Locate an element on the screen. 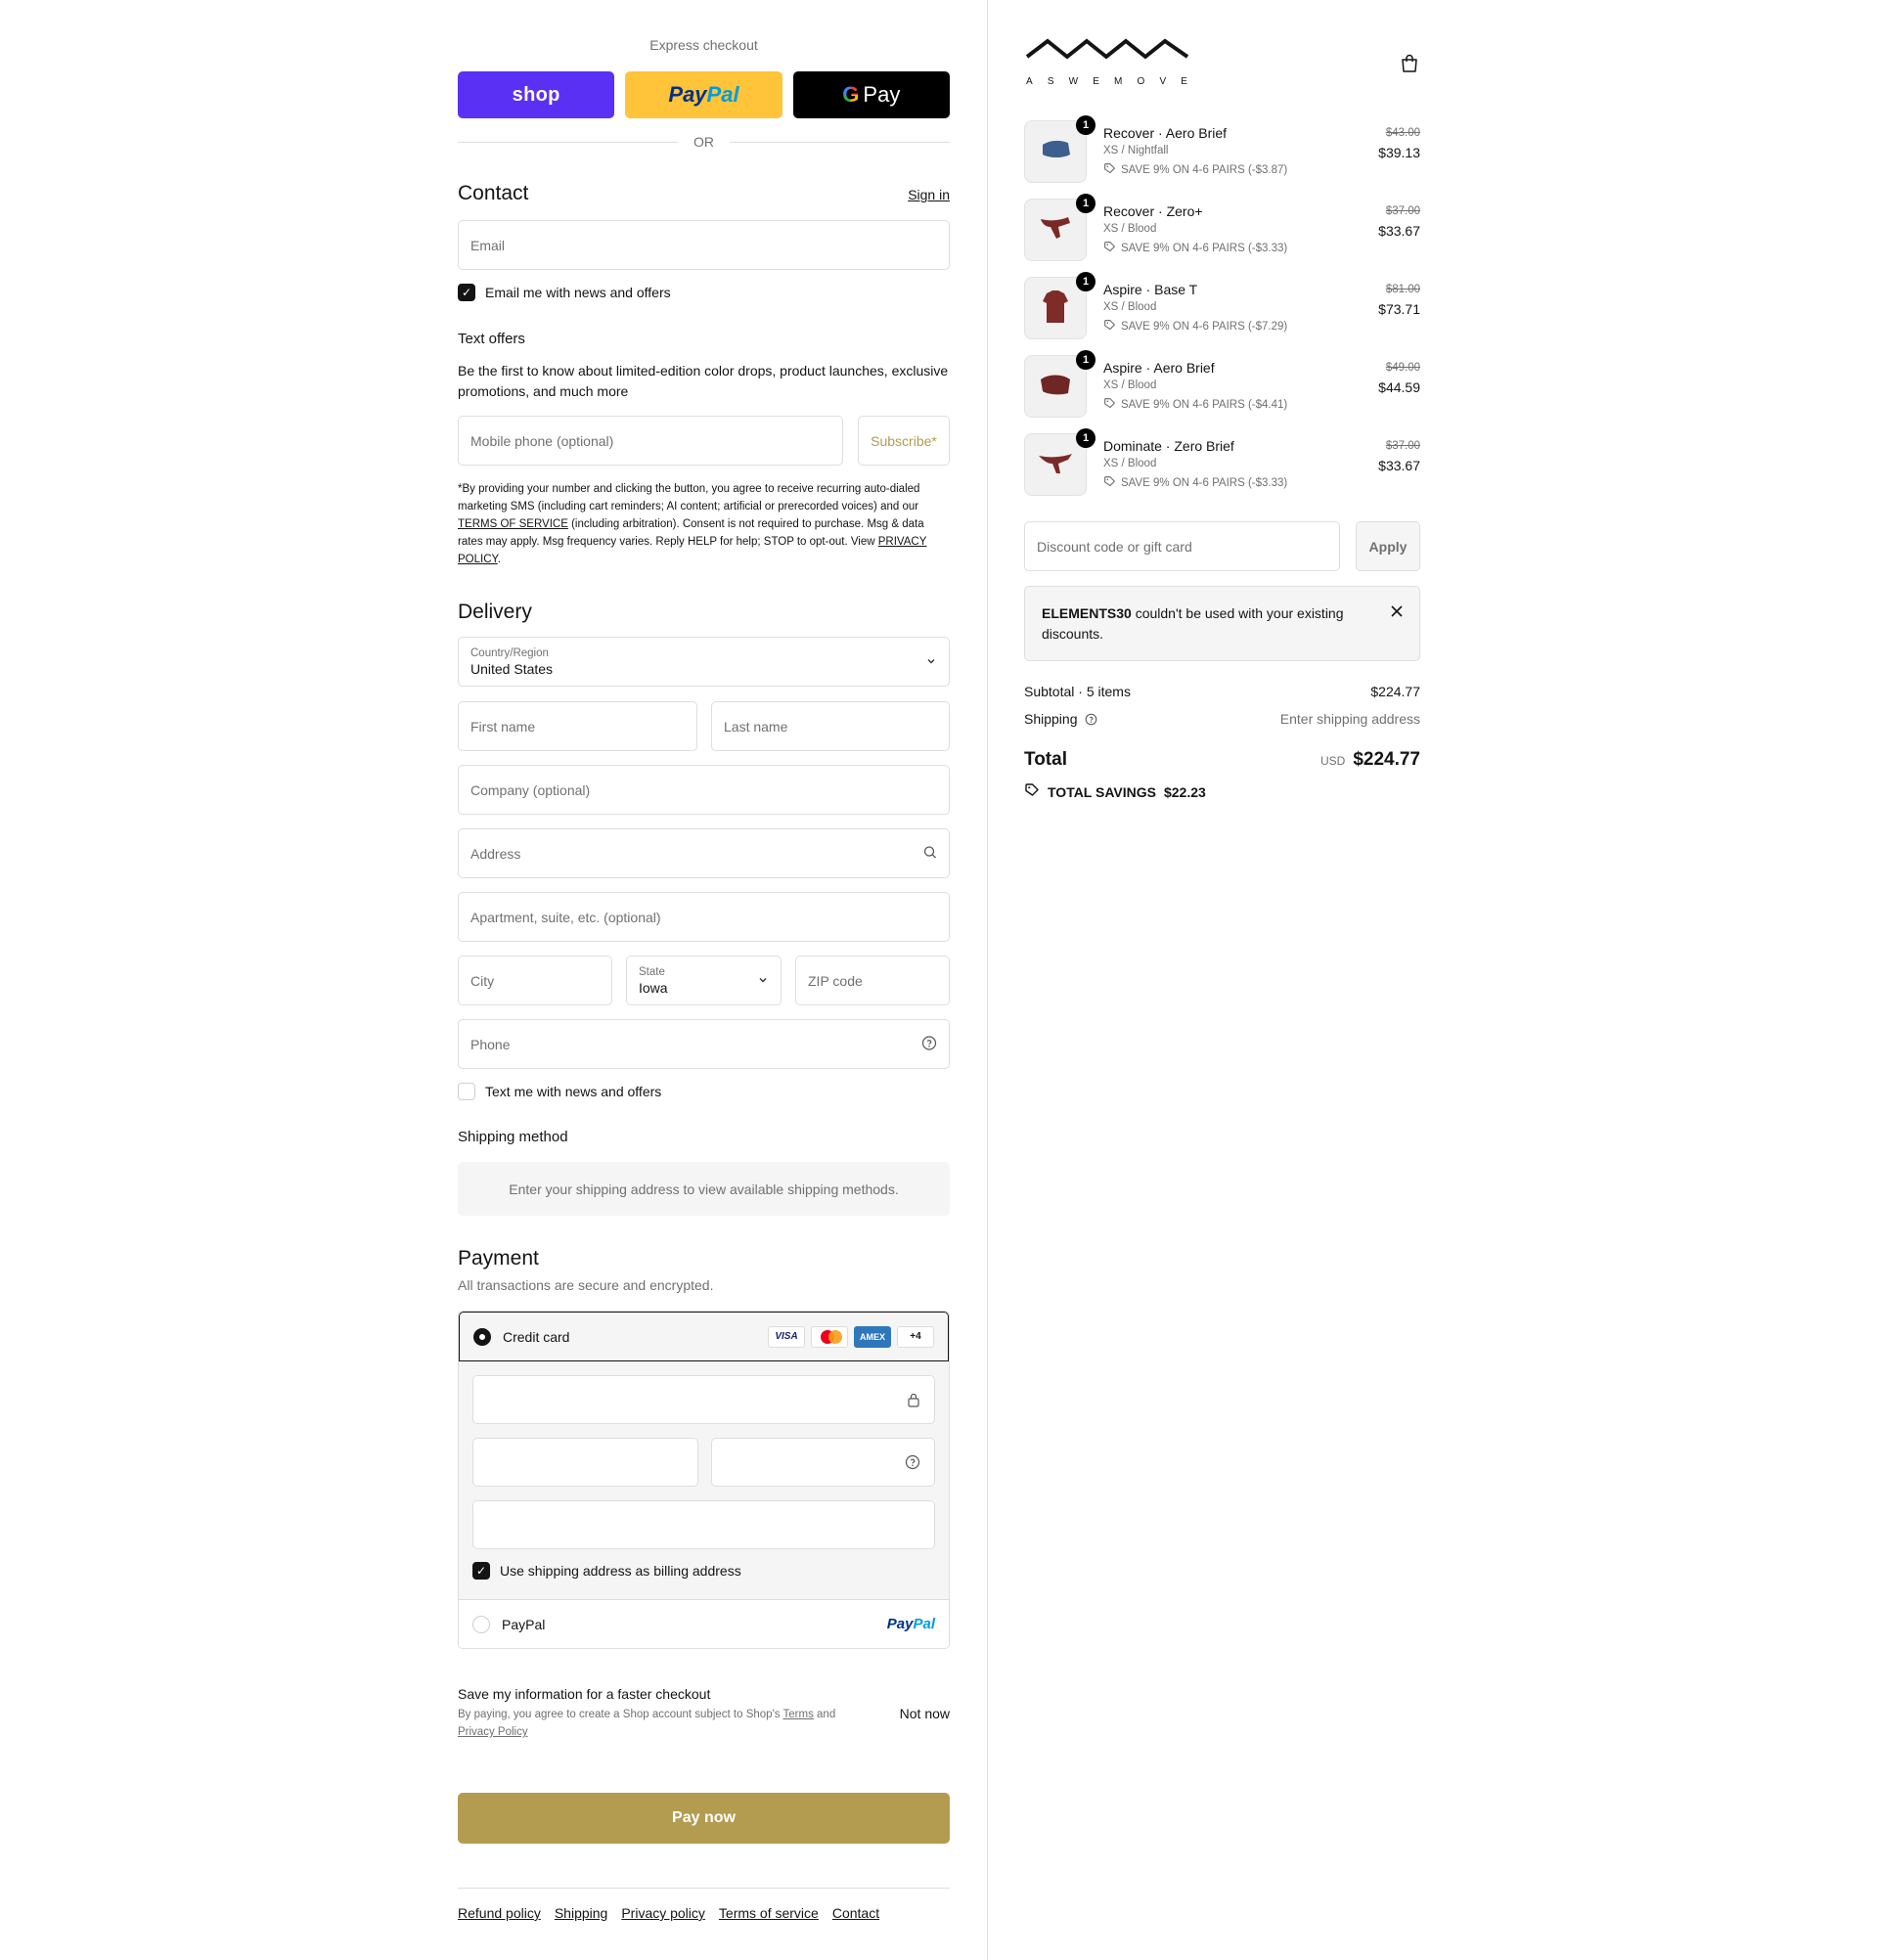  chevron-down-icon is located at coordinates (763, 981).